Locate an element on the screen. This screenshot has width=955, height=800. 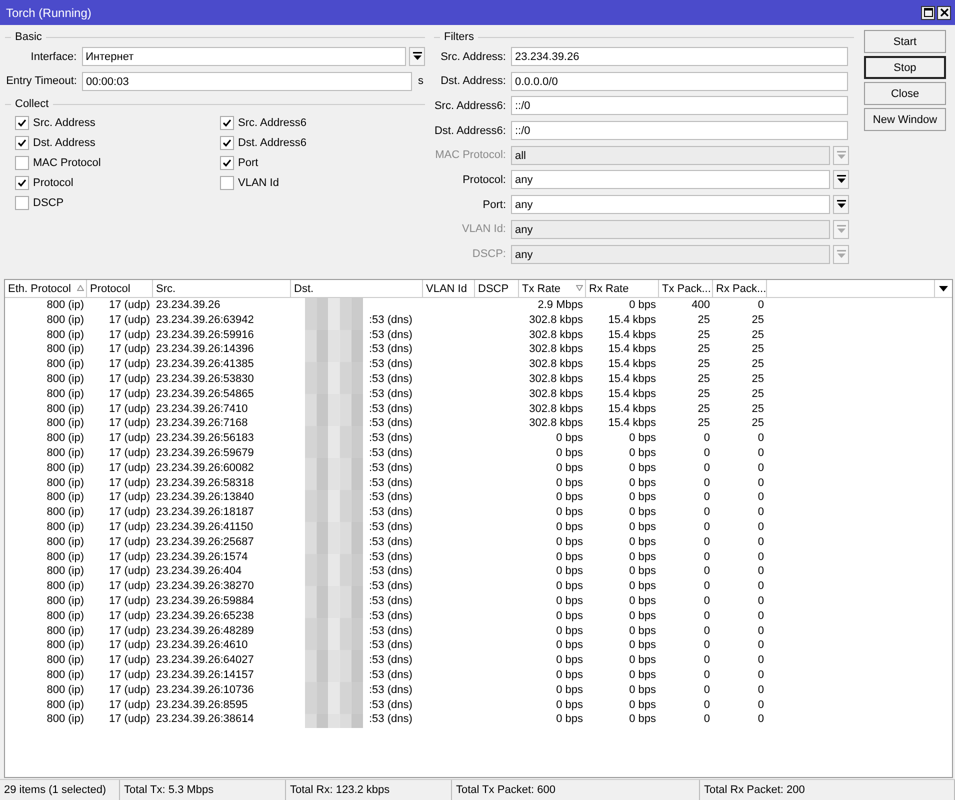
table-cell: 23.234.39.26:63942 is located at coordinates (205, 320).